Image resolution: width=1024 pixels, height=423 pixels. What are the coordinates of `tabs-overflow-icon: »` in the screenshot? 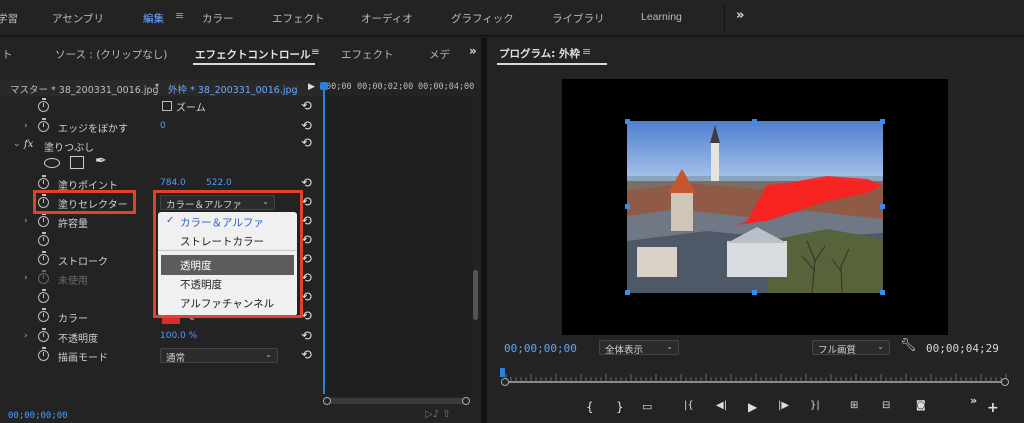 It's located at (473, 51).